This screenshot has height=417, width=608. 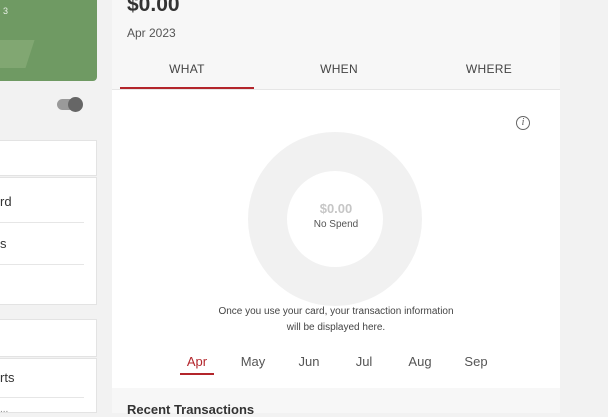 I want to click on month-sep: Sep, so click(x=476, y=363).